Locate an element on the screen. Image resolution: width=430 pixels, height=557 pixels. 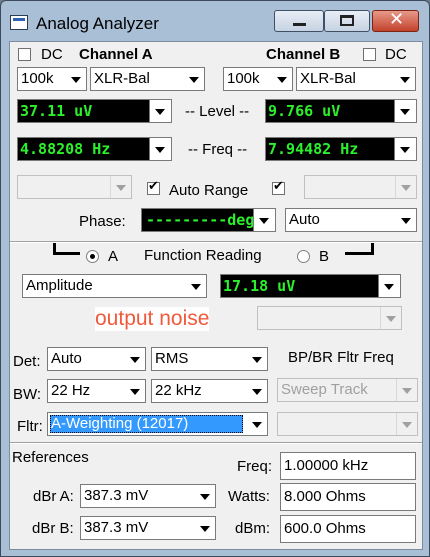
channel-a-freq-display: 4.88208 Hz is located at coordinates (94, 149).